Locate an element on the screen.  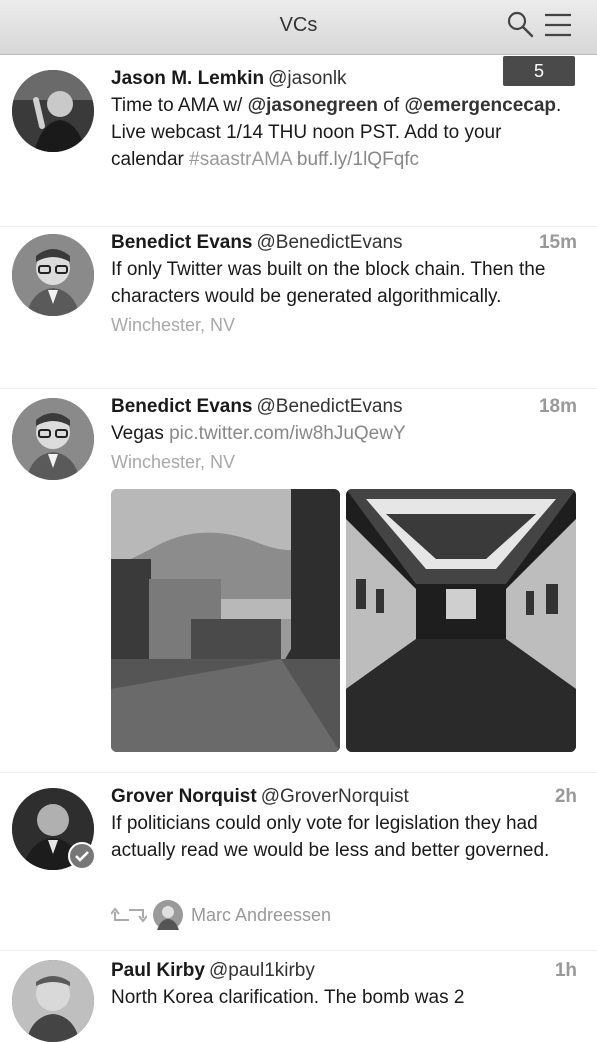
url-link: pic.twitter.com/iw8hJuQewY is located at coordinates (287, 433).